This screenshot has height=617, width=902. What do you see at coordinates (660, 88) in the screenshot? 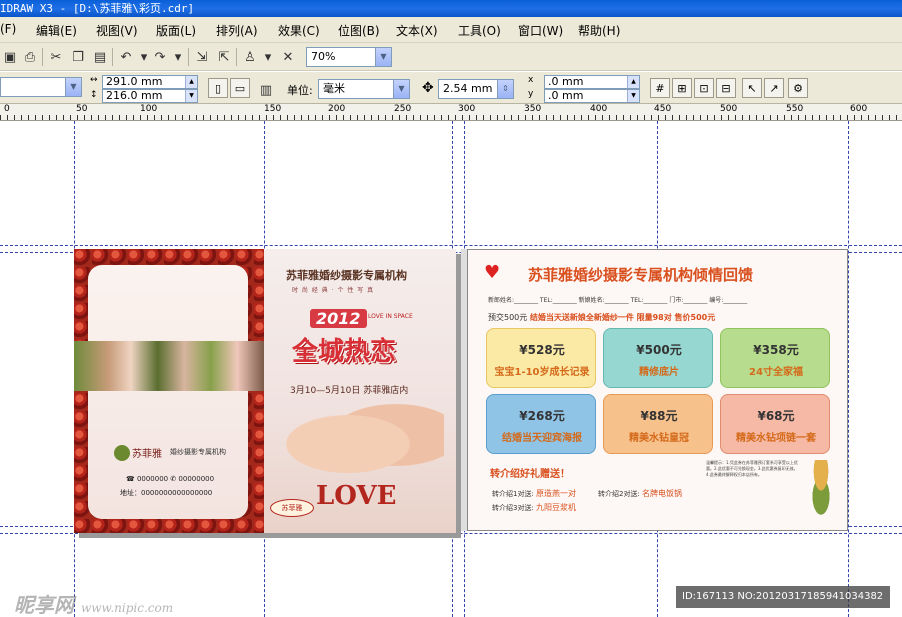
I see `snap-to-grid-button: #` at bounding box center [660, 88].